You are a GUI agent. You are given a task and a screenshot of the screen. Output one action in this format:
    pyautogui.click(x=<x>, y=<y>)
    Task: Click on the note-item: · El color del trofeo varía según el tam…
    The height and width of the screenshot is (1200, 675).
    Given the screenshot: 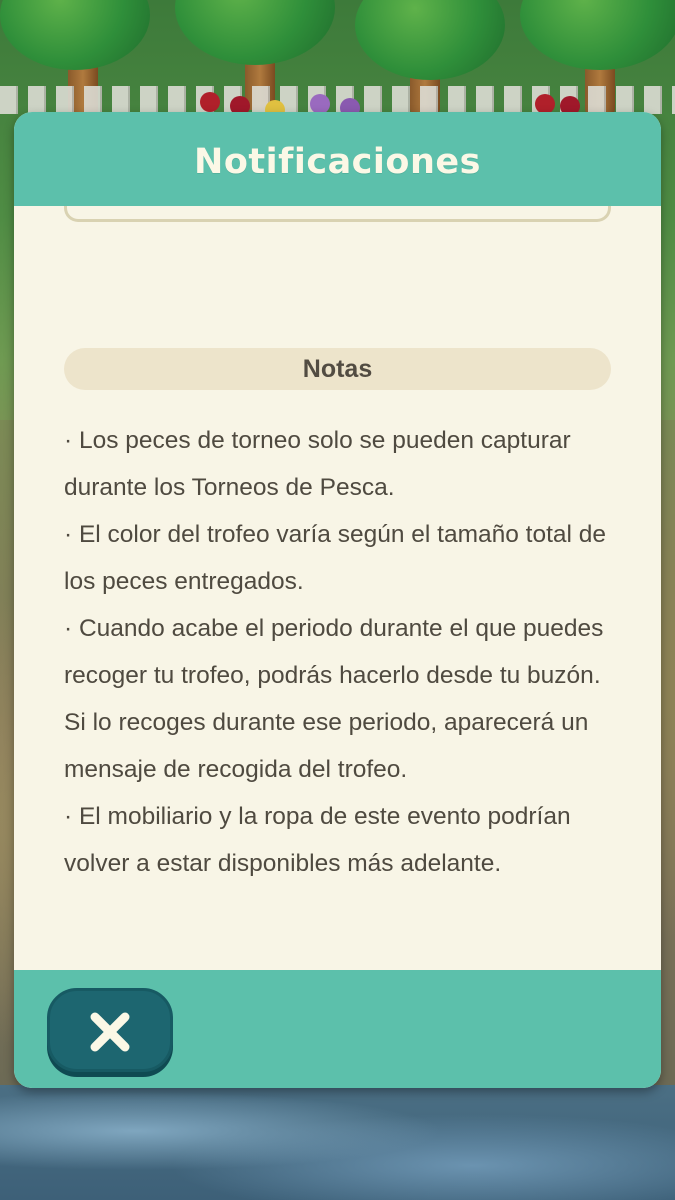 What is the action you would take?
    pyautogui.click(x=335, y=558)
    